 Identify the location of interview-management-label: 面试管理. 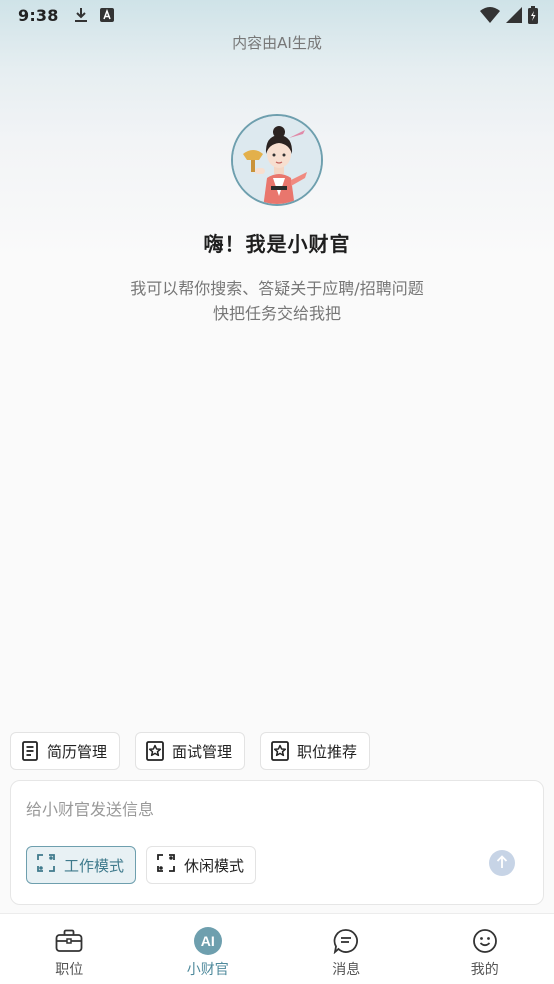
(202, 751).